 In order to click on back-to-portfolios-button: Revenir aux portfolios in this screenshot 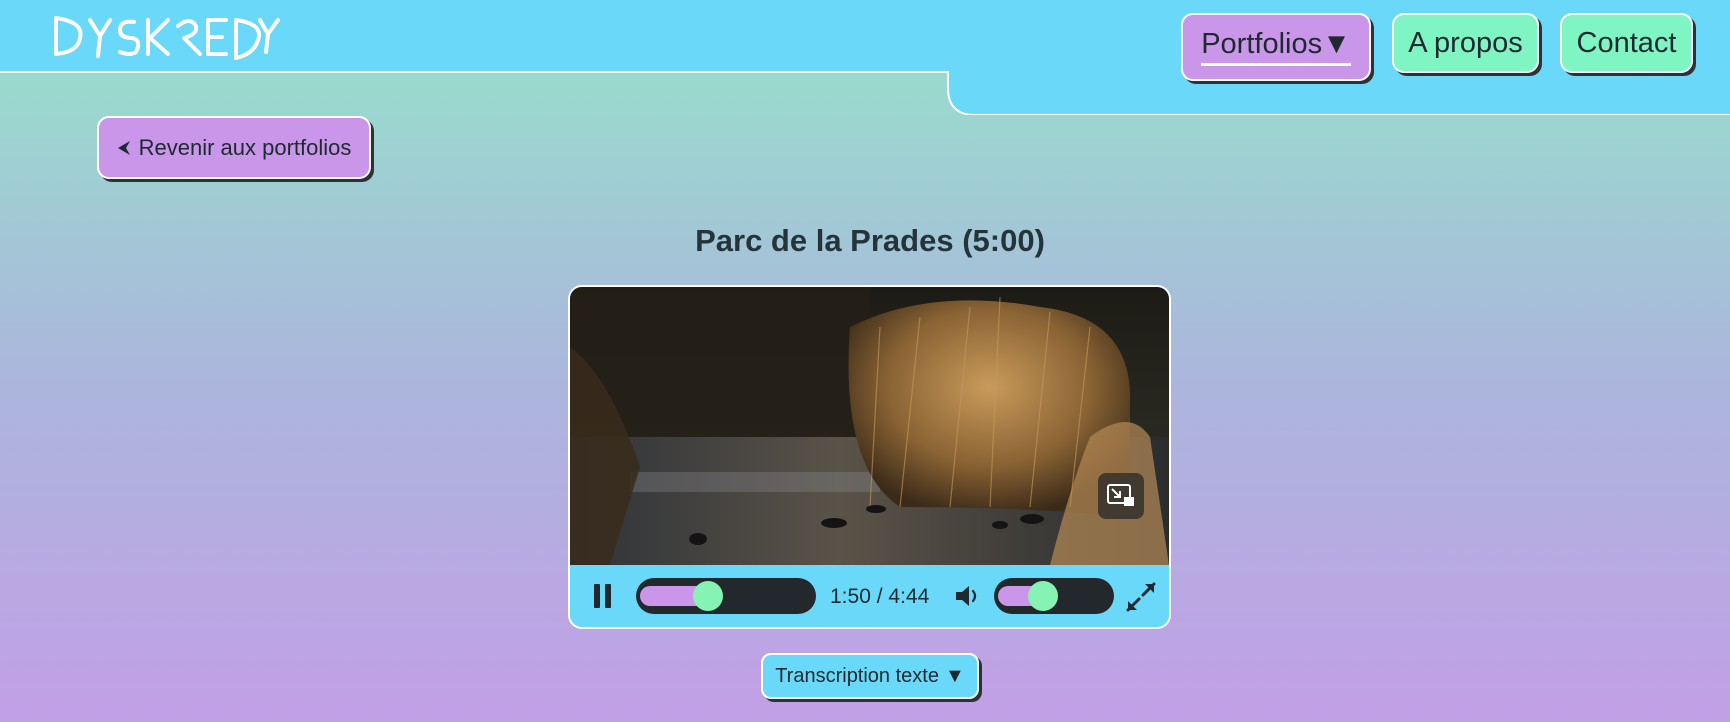, I will do `click(234, 147)`.